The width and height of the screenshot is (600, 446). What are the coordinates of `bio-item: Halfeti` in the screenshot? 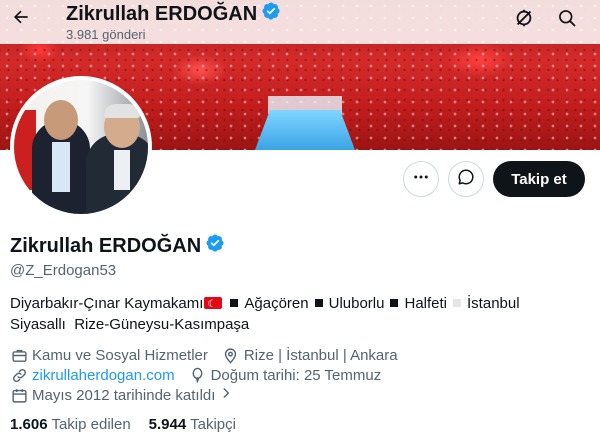 It's located at (426, 303).